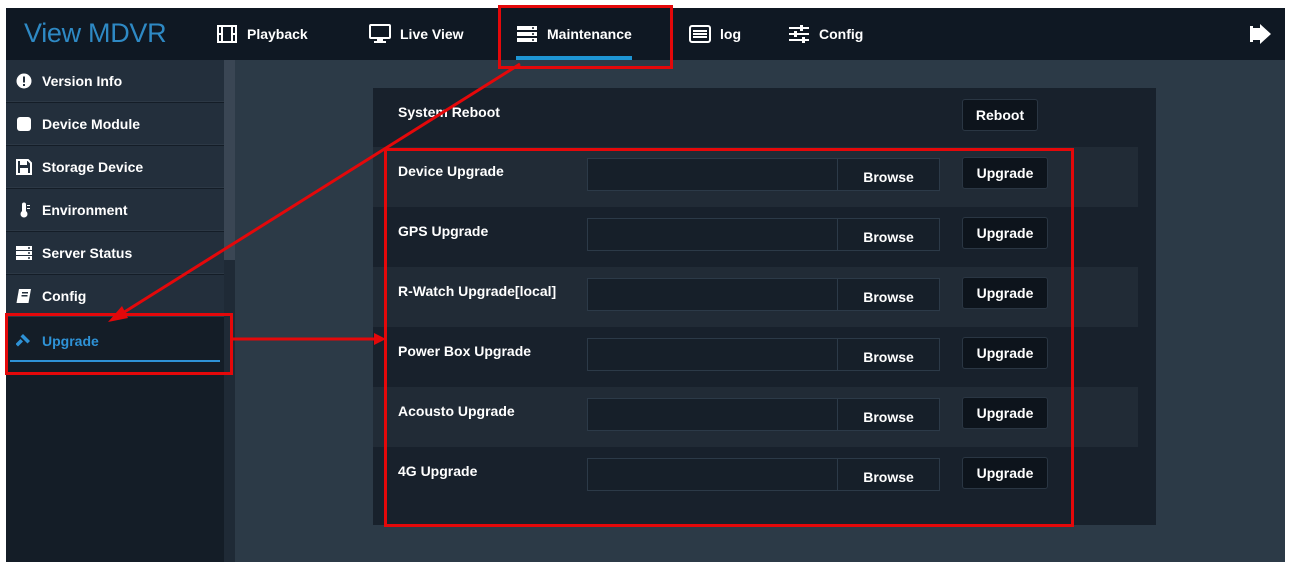 This screenshot has height=562, width=1291. What do you see at coordinates (119, 344) in the screenshot?
I see `highlight-upgrade-menu` at bounding box center [119, 344].